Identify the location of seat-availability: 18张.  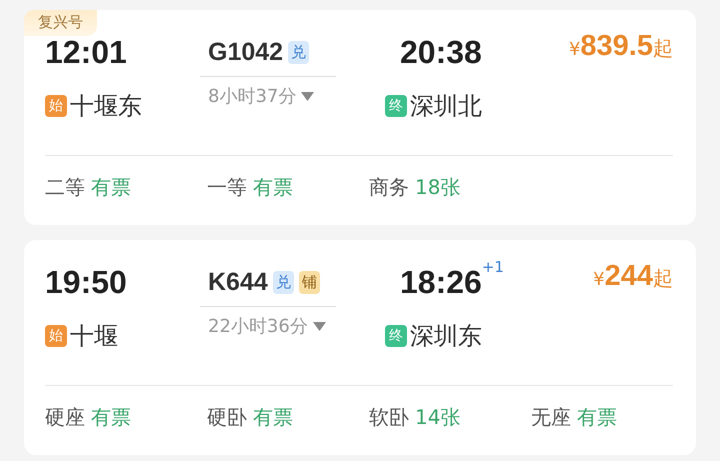
(437, 187).